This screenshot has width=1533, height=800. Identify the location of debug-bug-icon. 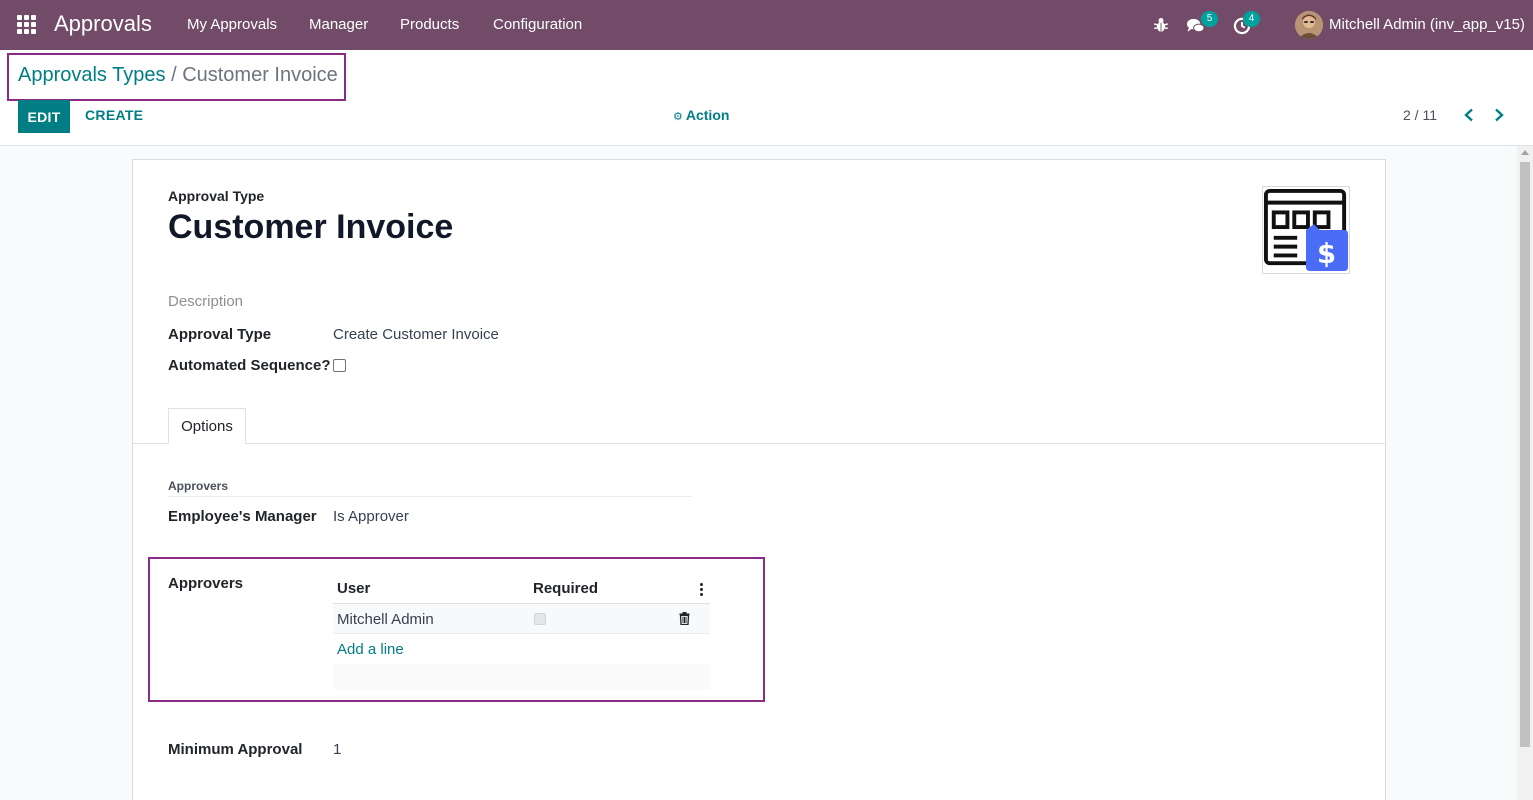
(1161, 25).